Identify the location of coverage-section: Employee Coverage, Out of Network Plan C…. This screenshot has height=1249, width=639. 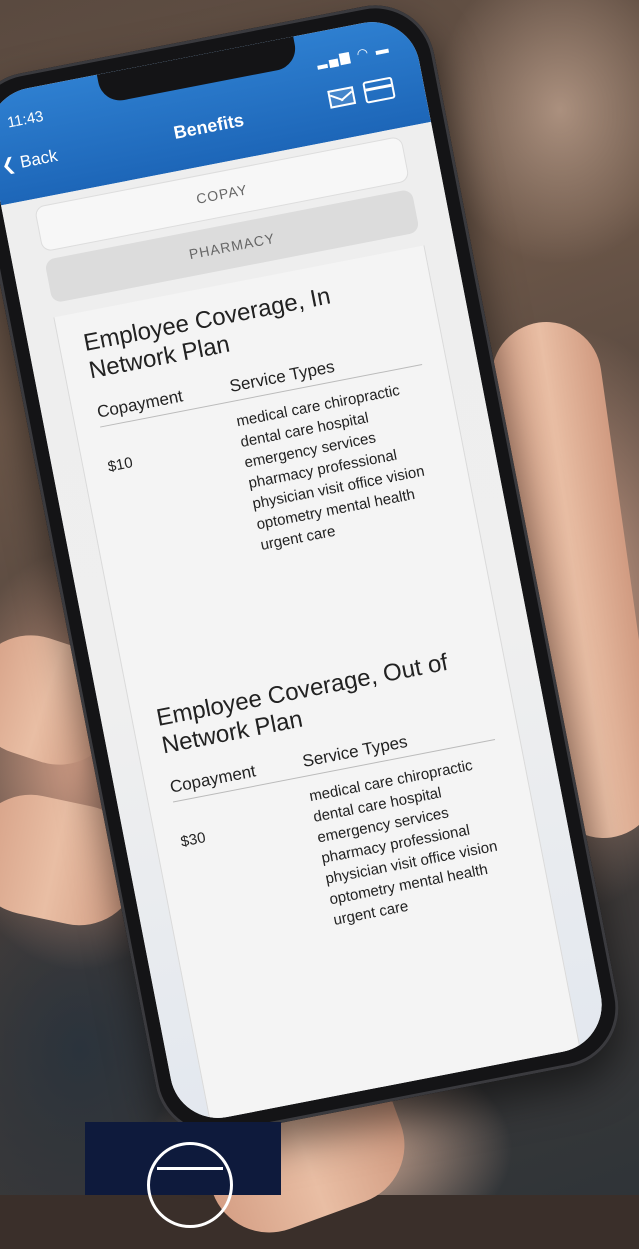
(339, 800).